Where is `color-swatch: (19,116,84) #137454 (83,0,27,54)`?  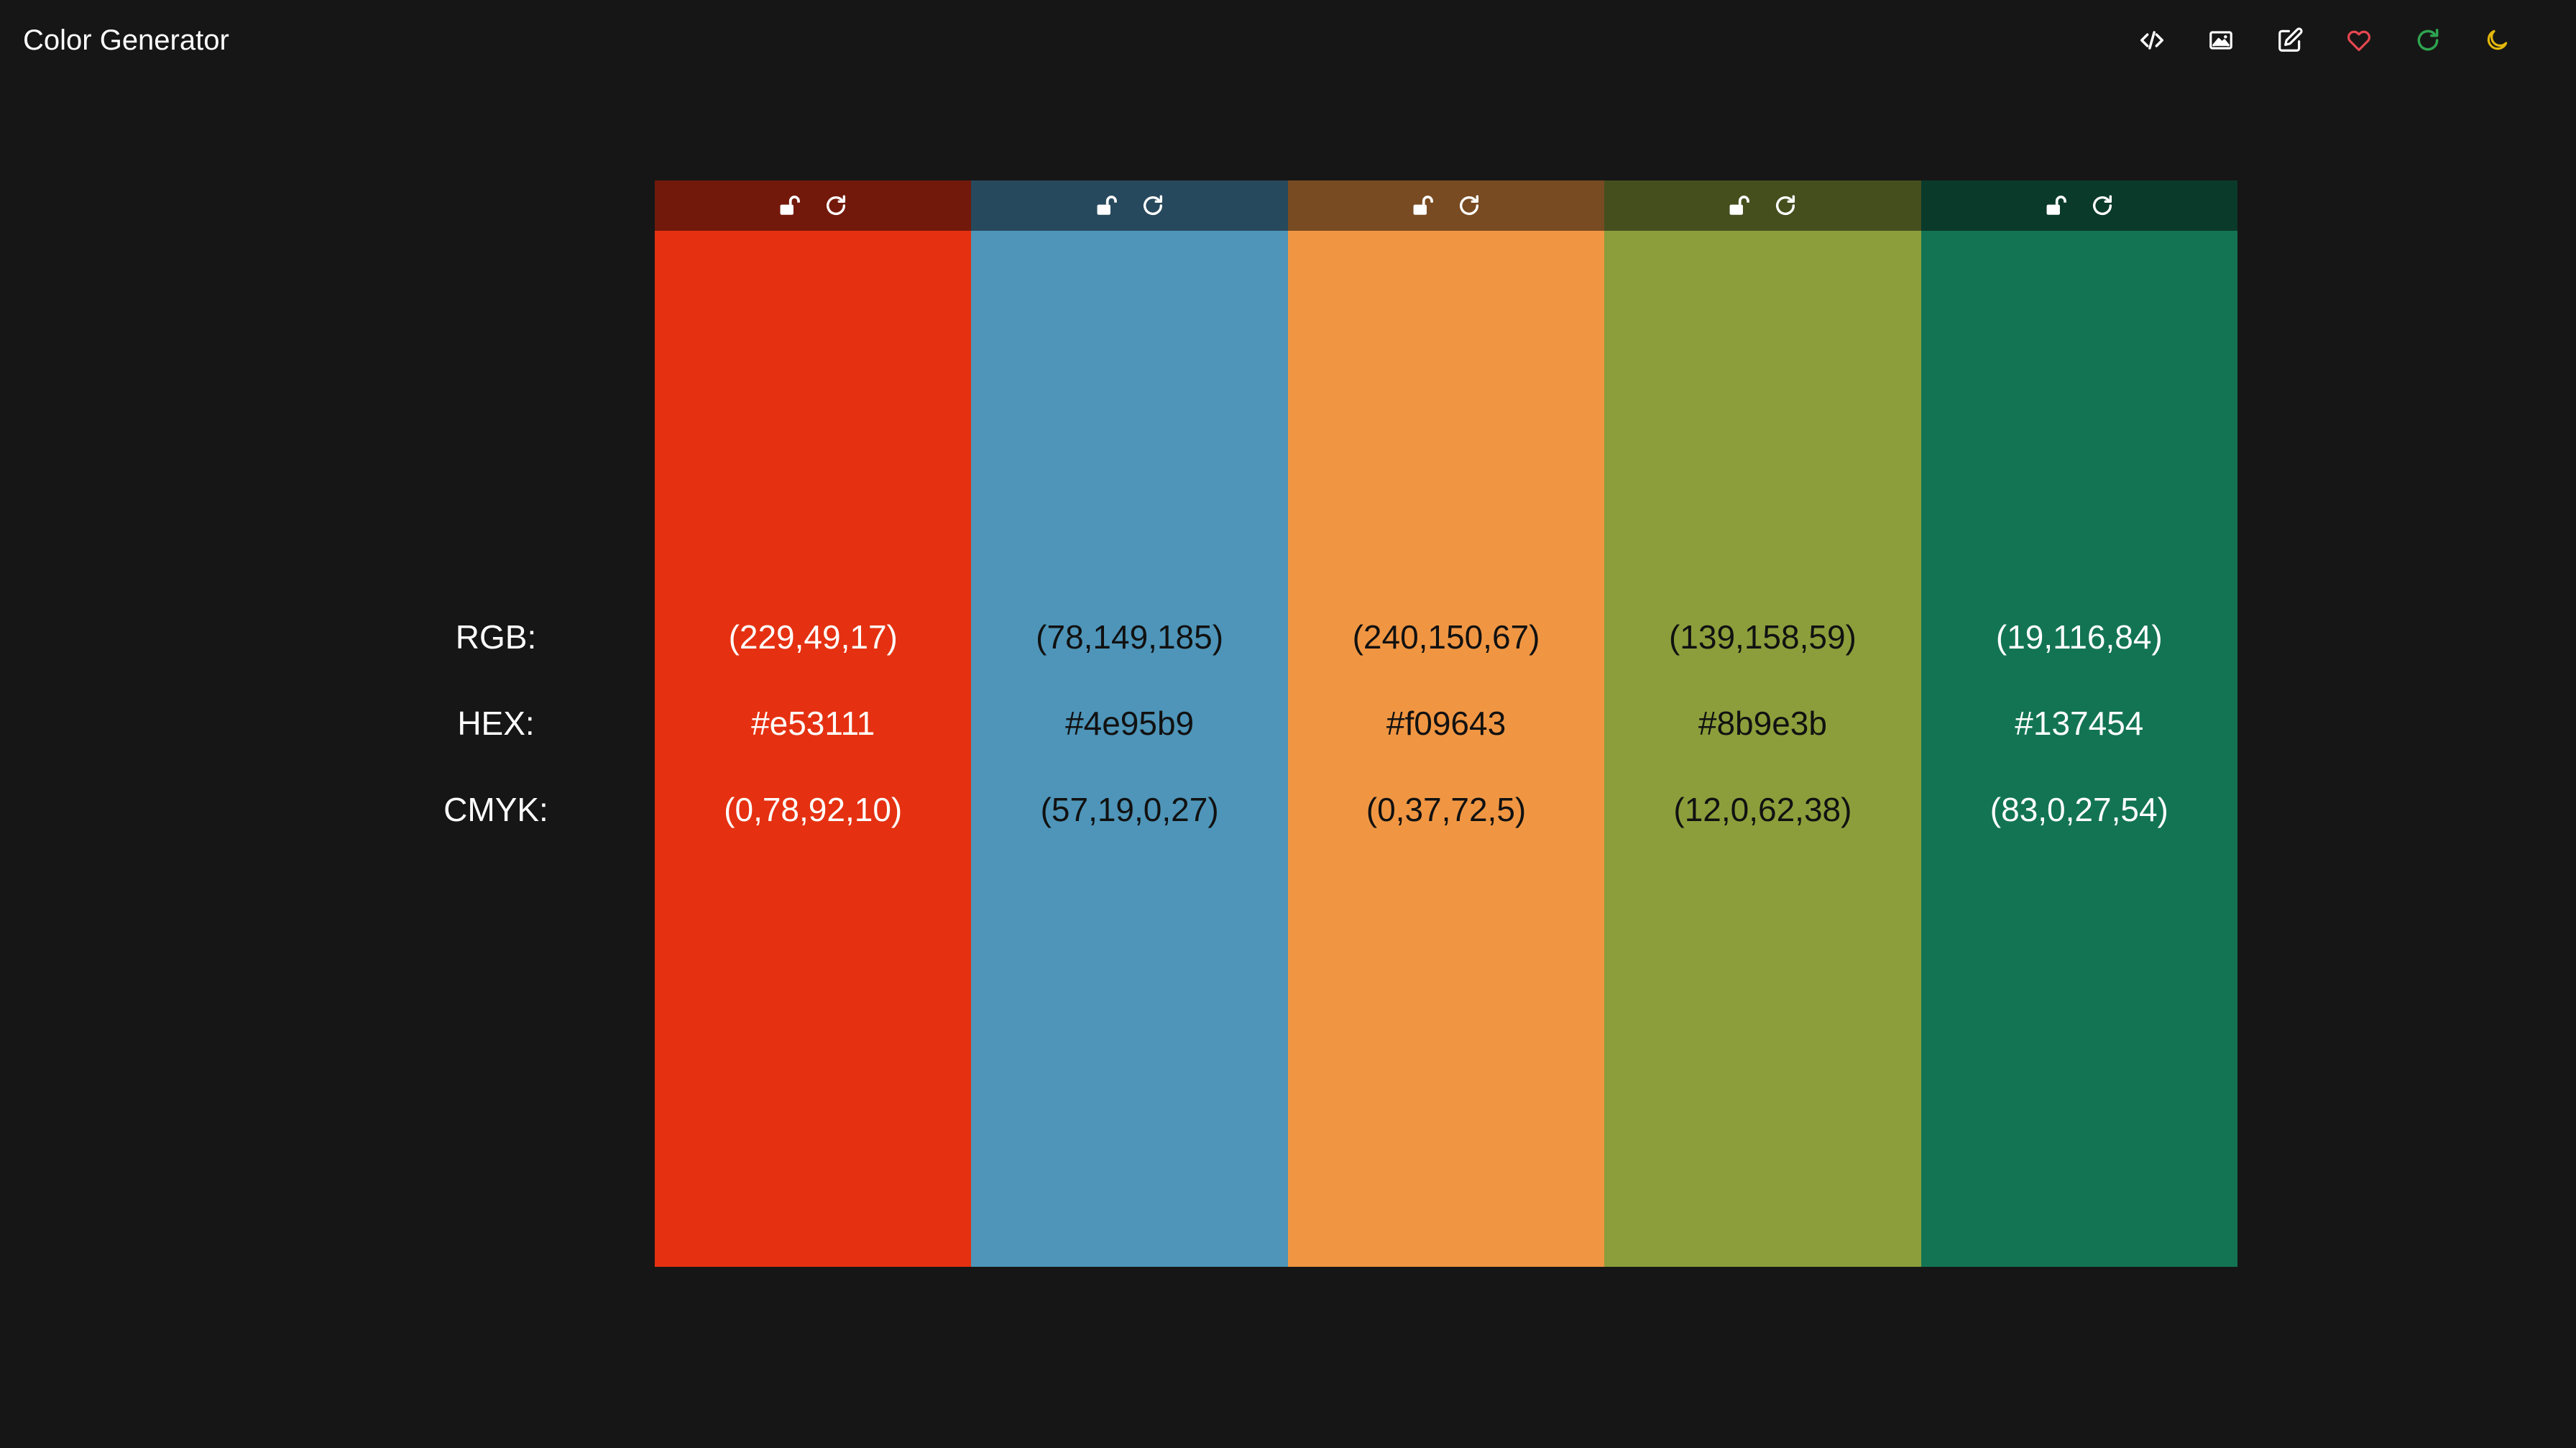 color-swatch: (19,116,84) #137454 (83,0,27,54) is located at coordinates (2079, 723).